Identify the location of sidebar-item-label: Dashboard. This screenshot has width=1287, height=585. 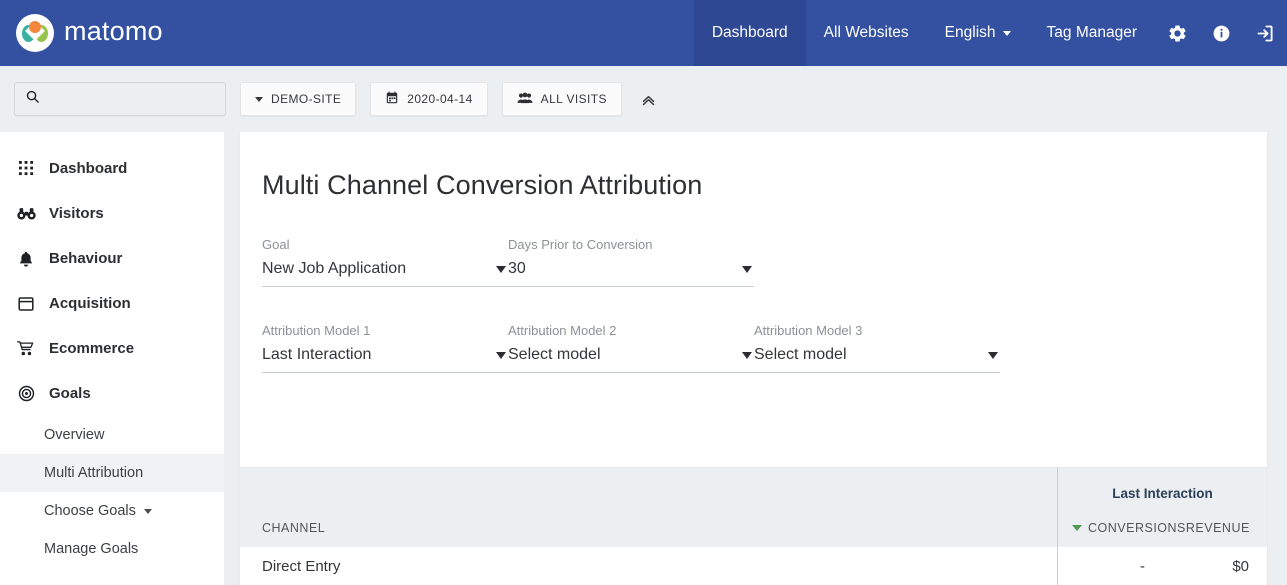
(88, 168).